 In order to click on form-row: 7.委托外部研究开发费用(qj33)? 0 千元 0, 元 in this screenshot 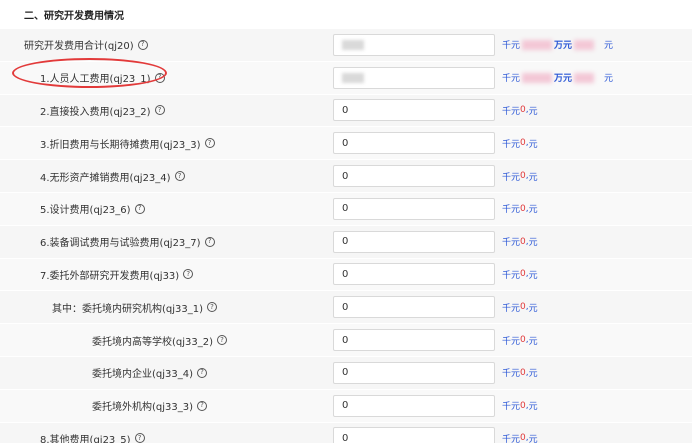, I will do `click(346, 275)`.